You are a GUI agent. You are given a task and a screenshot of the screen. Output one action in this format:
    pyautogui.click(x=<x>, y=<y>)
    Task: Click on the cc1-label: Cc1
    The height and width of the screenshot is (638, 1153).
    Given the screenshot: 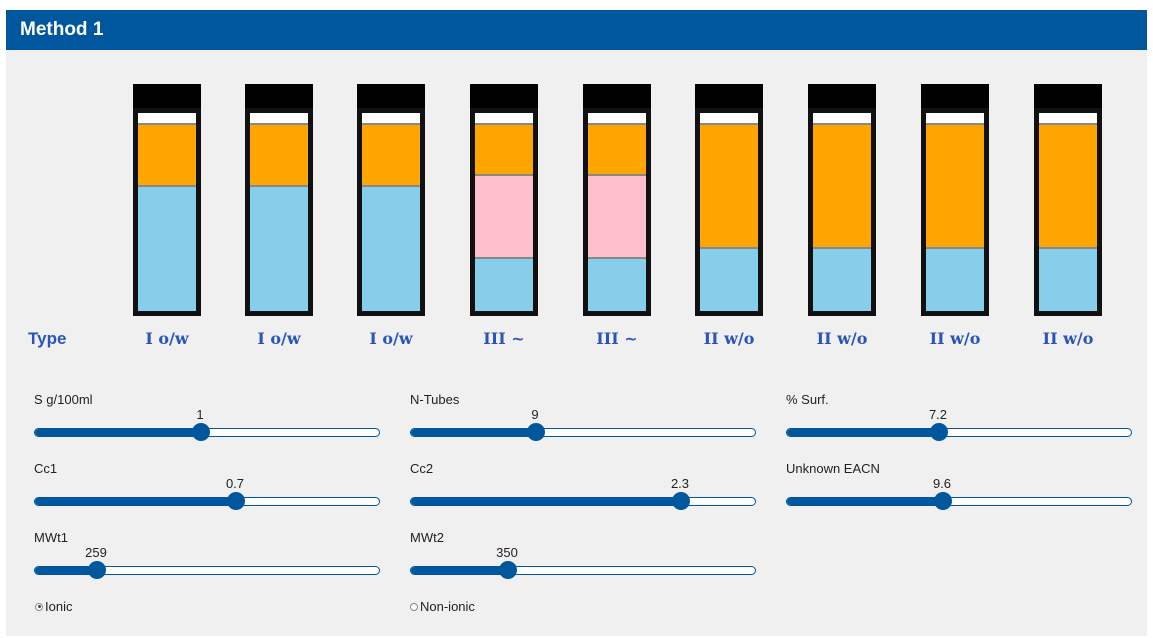 What is the action you would take?
    pyautogui.click(x=46, y=468)
    